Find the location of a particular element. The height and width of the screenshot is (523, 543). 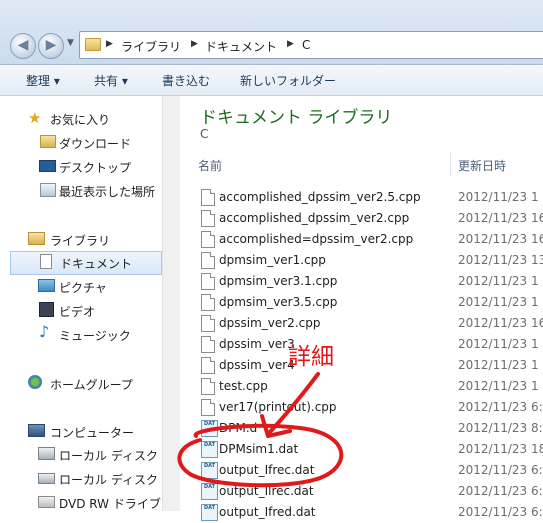

annotation-arrow is located at coordinates (294, 403).